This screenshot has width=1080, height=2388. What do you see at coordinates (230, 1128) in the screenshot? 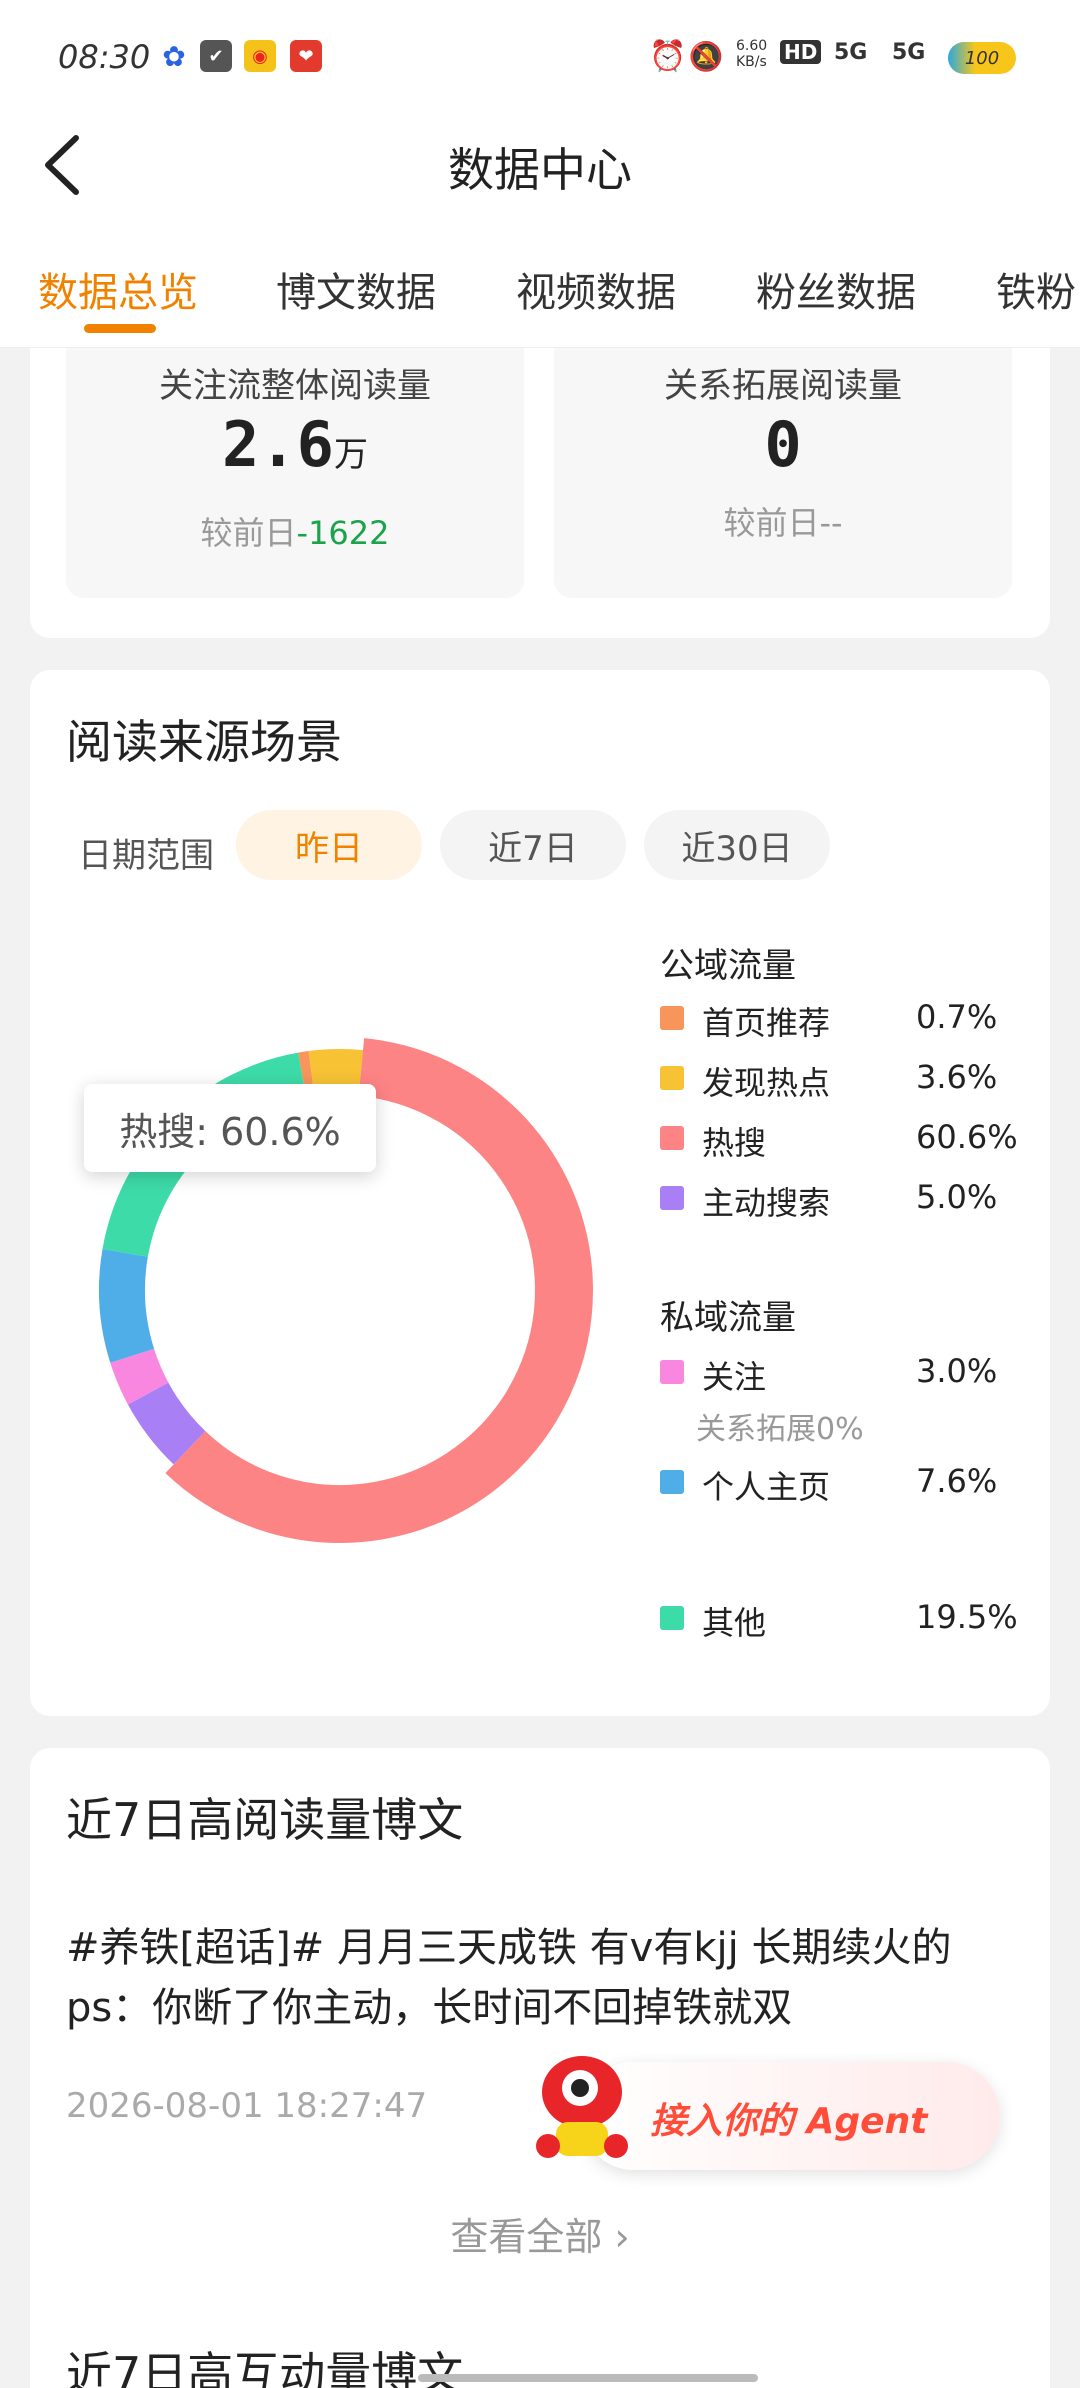
I see `chart-tooltip: 热搜: 60.6%` at bounding box center [230, 1128].